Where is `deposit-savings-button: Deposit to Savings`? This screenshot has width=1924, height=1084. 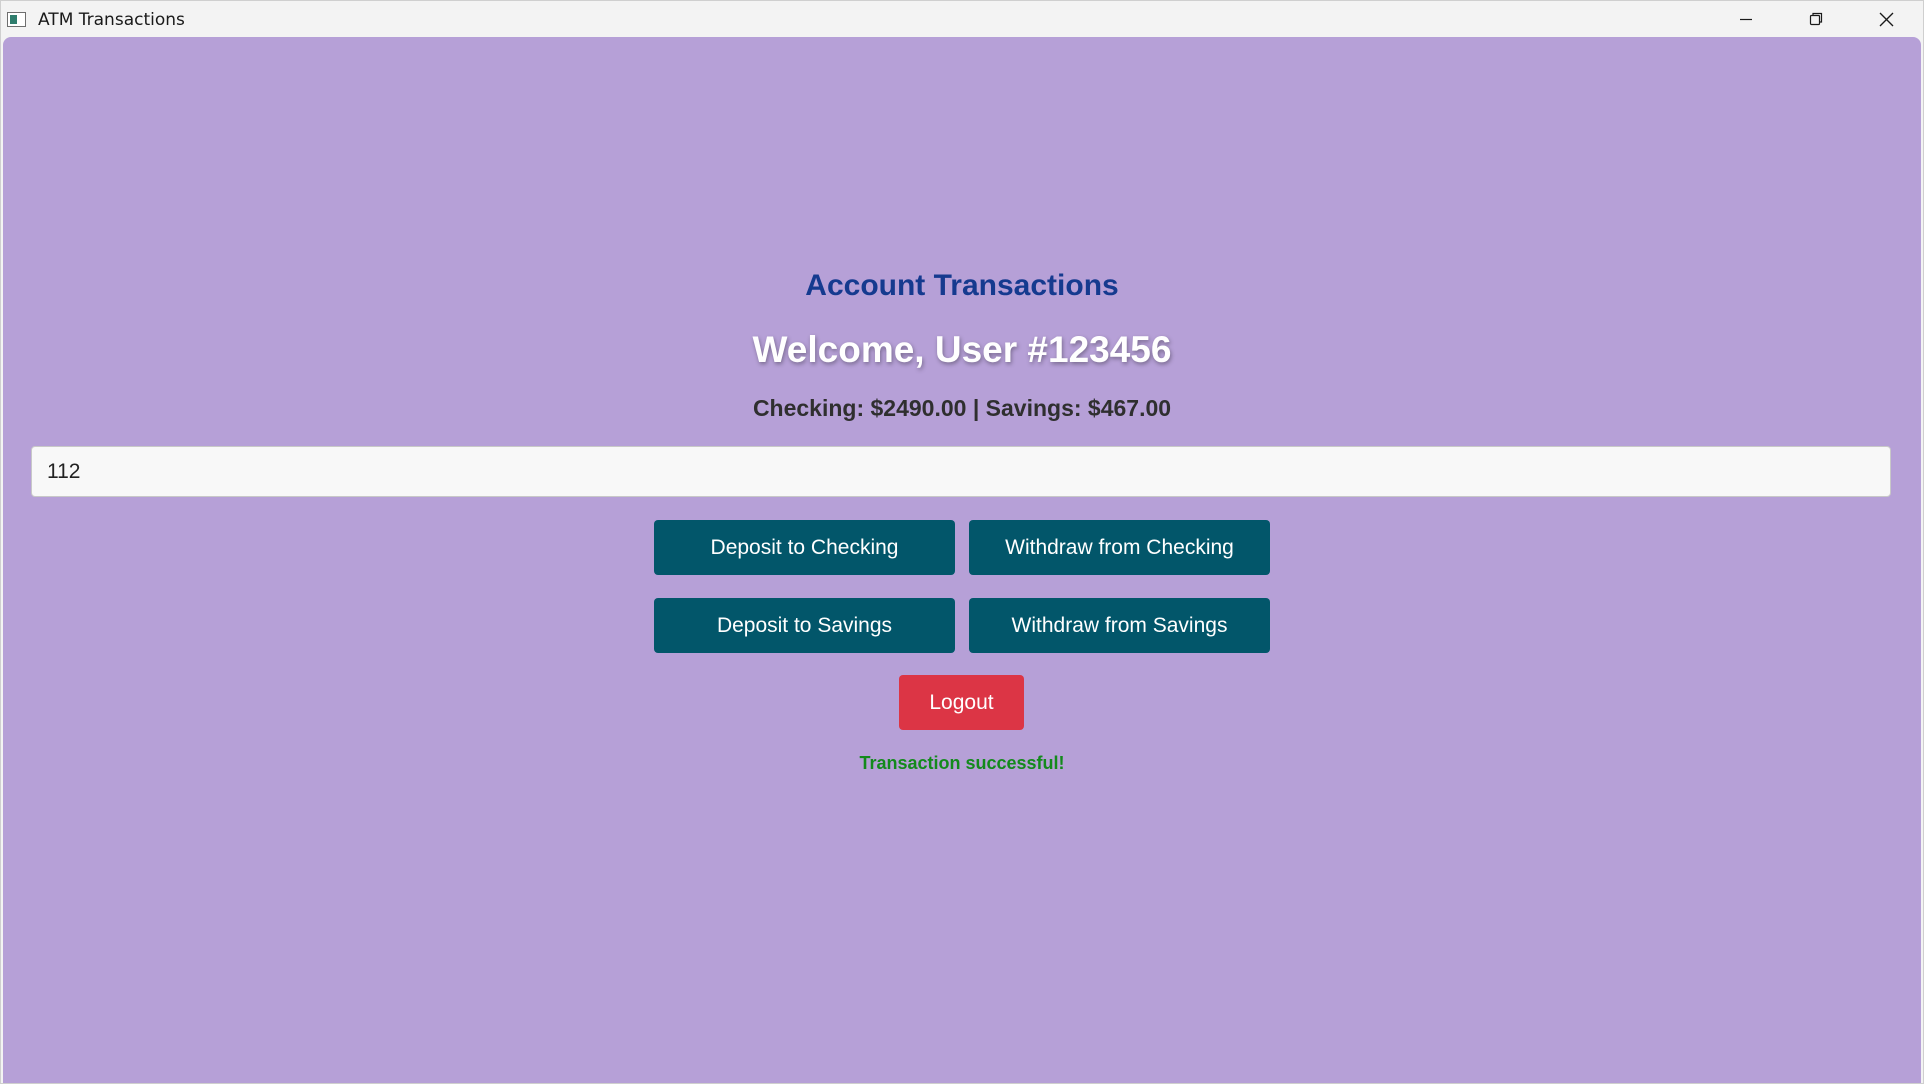 deposit-savings-button: Deposit to Savings is located at coordinates (804, 625).